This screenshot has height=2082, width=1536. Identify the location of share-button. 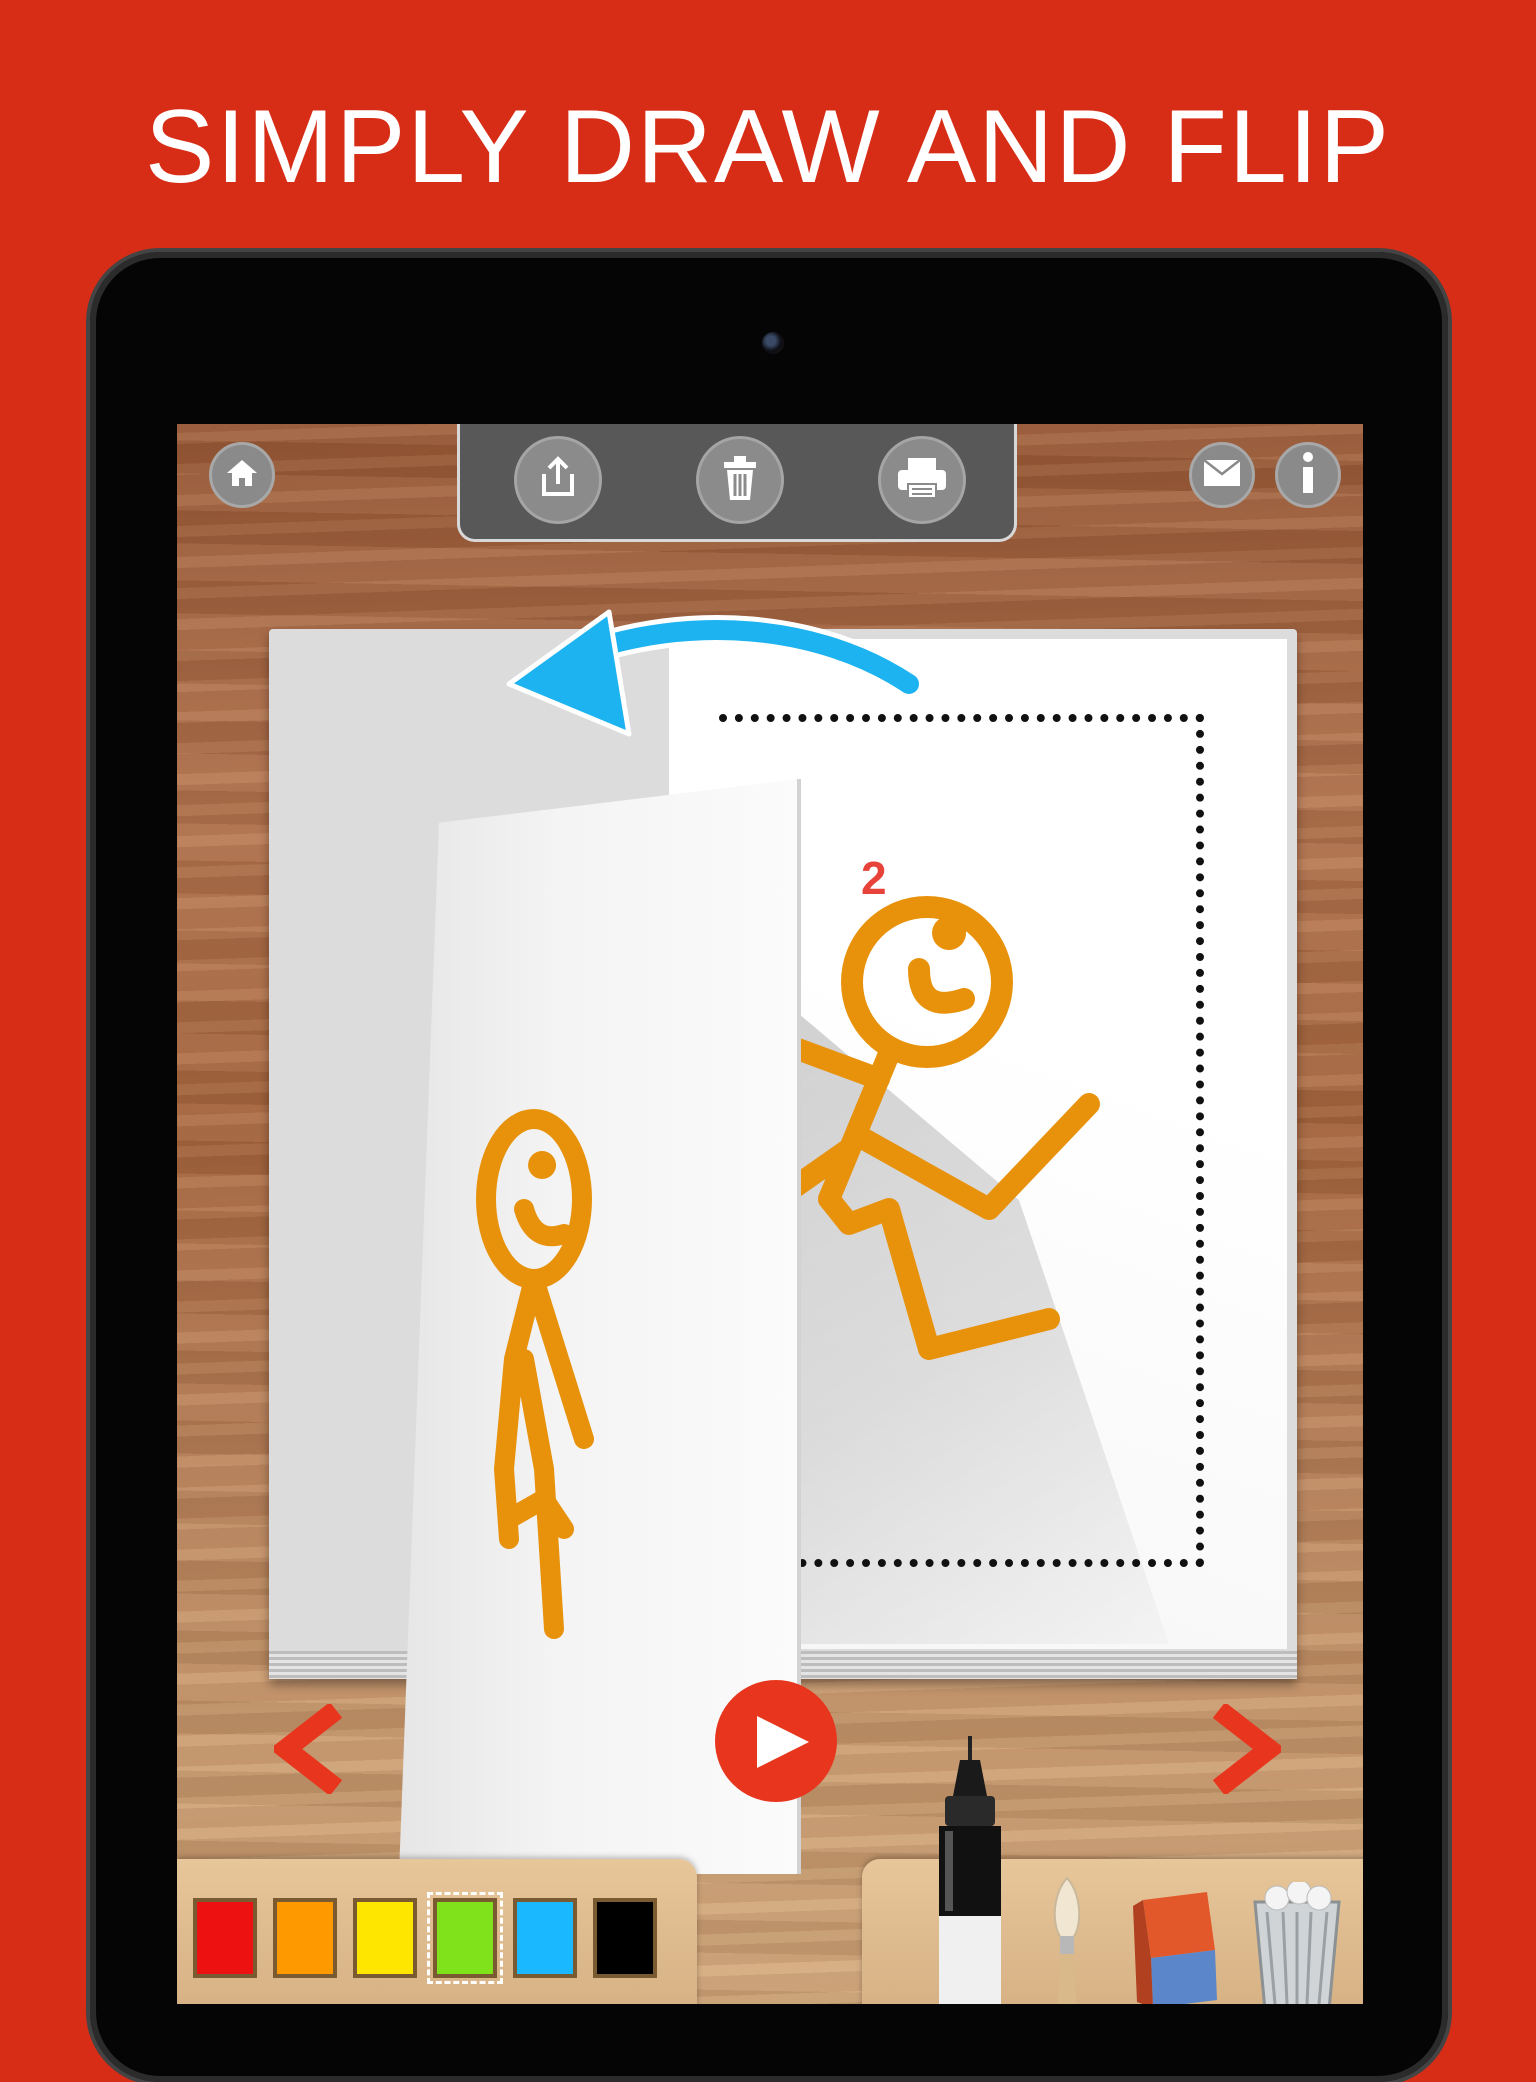
(558, 480).